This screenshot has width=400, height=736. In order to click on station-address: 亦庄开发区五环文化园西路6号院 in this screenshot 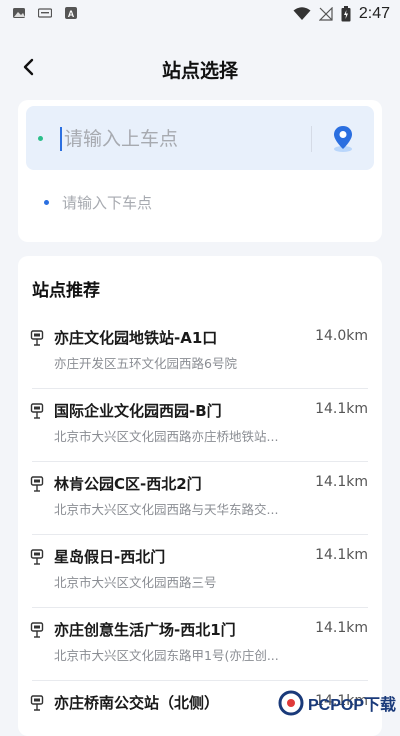, I will do `click(145, 363)`.